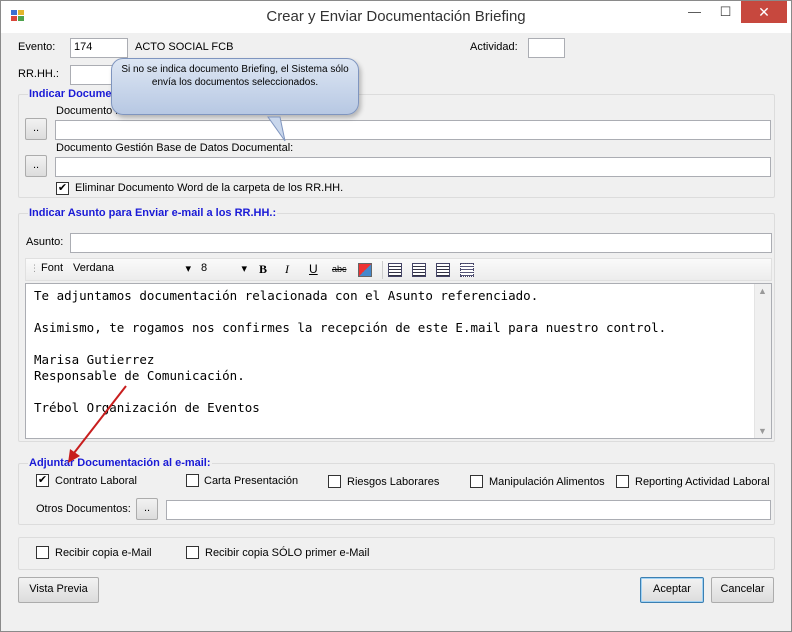 Image resolution: width=792 pixels, height=632 pixels. Describe the element at coordinates (694, 12) in the screenshot. I see `minimize-button: —` at that location.